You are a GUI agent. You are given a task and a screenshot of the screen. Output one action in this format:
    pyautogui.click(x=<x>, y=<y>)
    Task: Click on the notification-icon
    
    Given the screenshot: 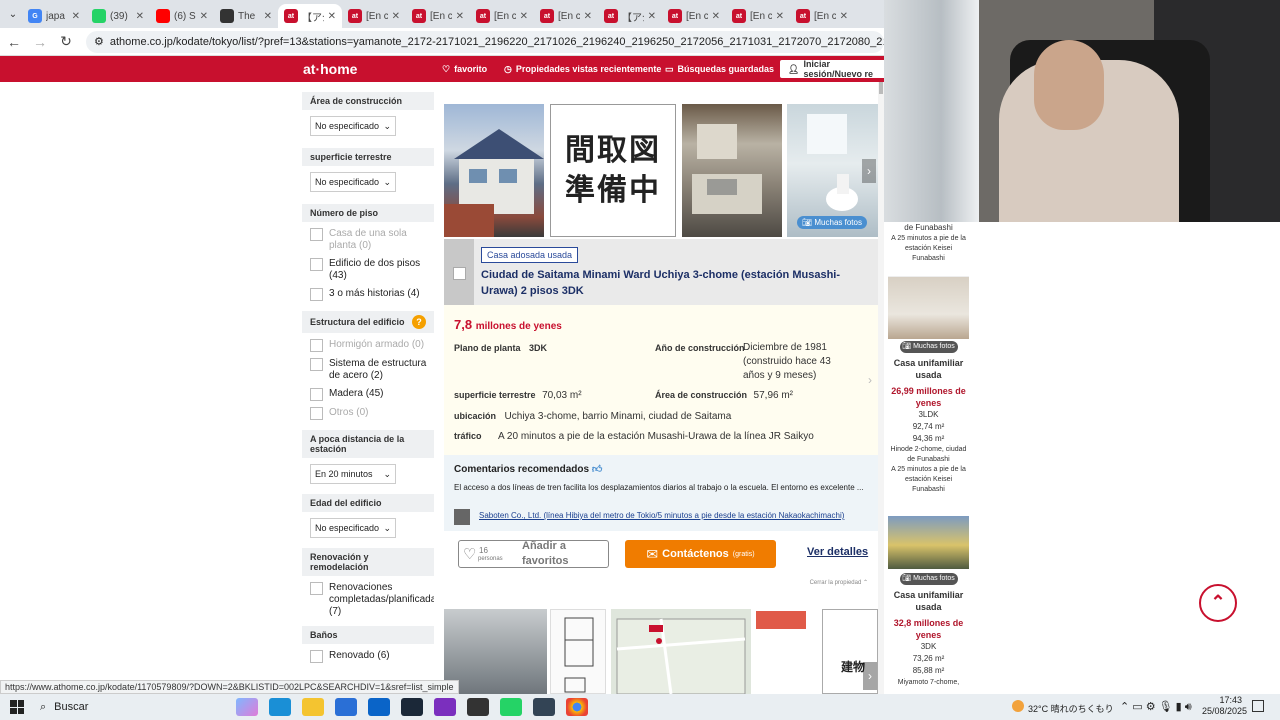 What is the action you would take?
    pyautogui.click(x=1258, y=706)
    